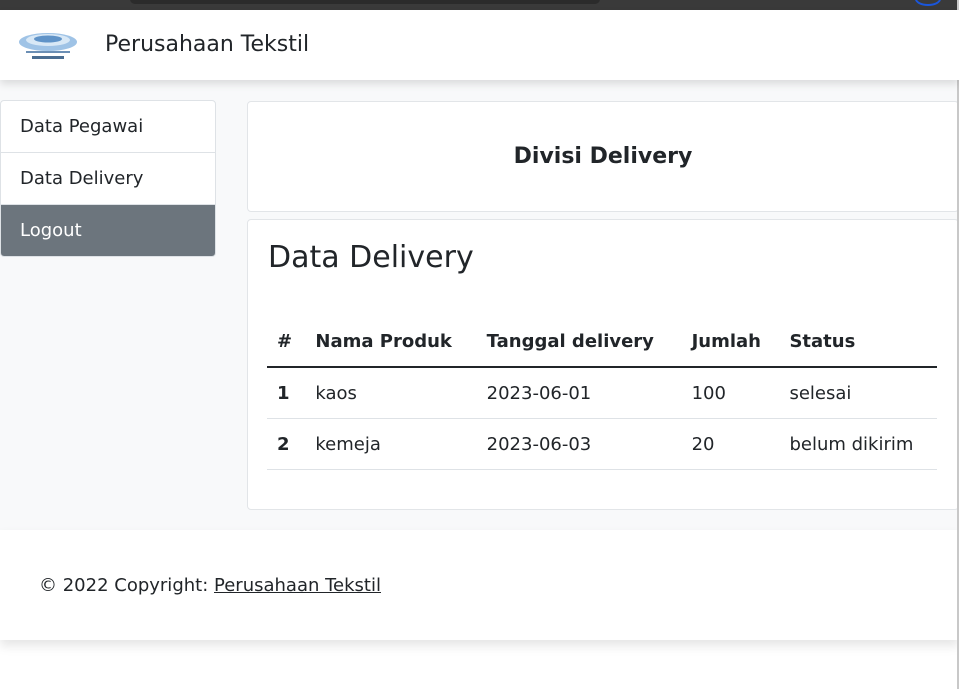 The image size is (959, 689). I want to click on row-number: 1, so click(286, 393).